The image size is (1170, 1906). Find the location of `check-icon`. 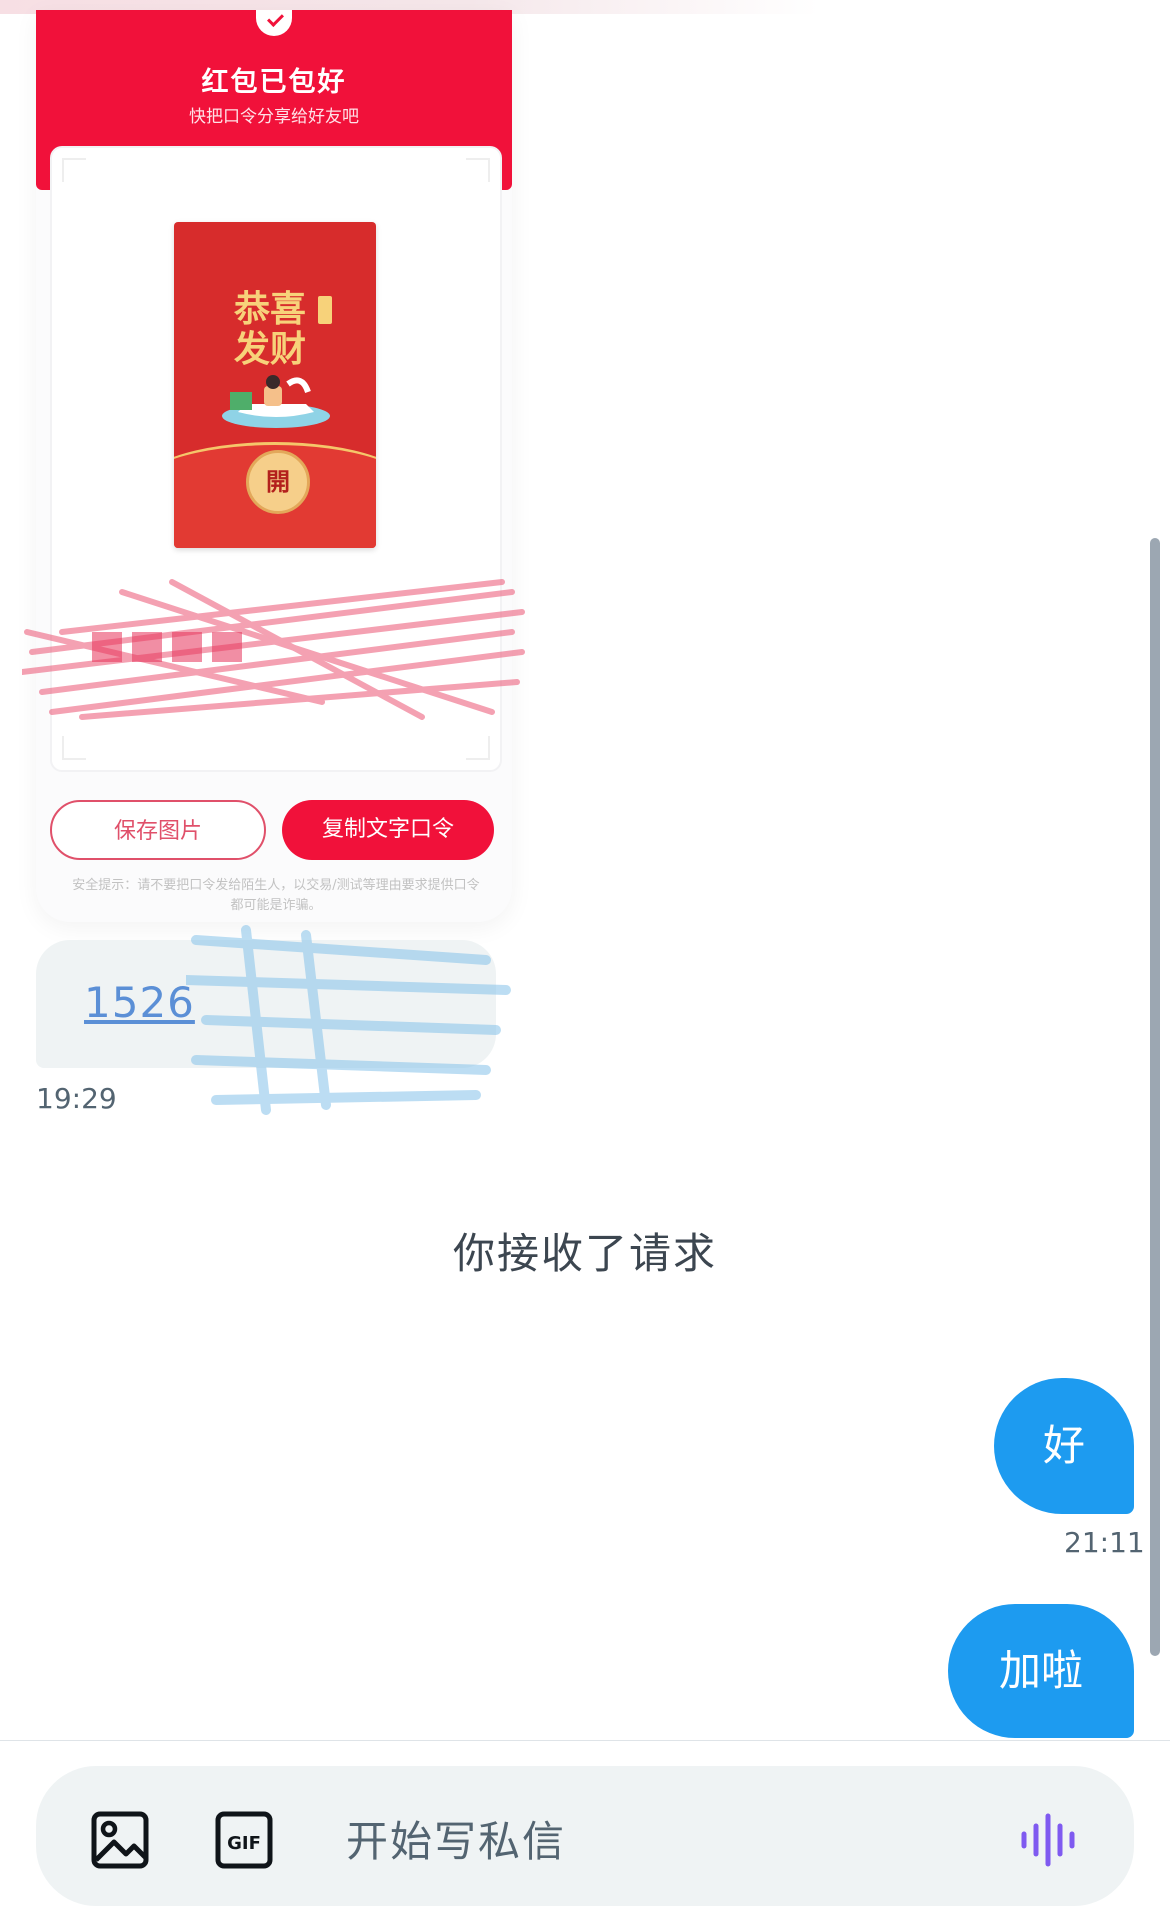

check-icon is located at coordinates (274, 23).